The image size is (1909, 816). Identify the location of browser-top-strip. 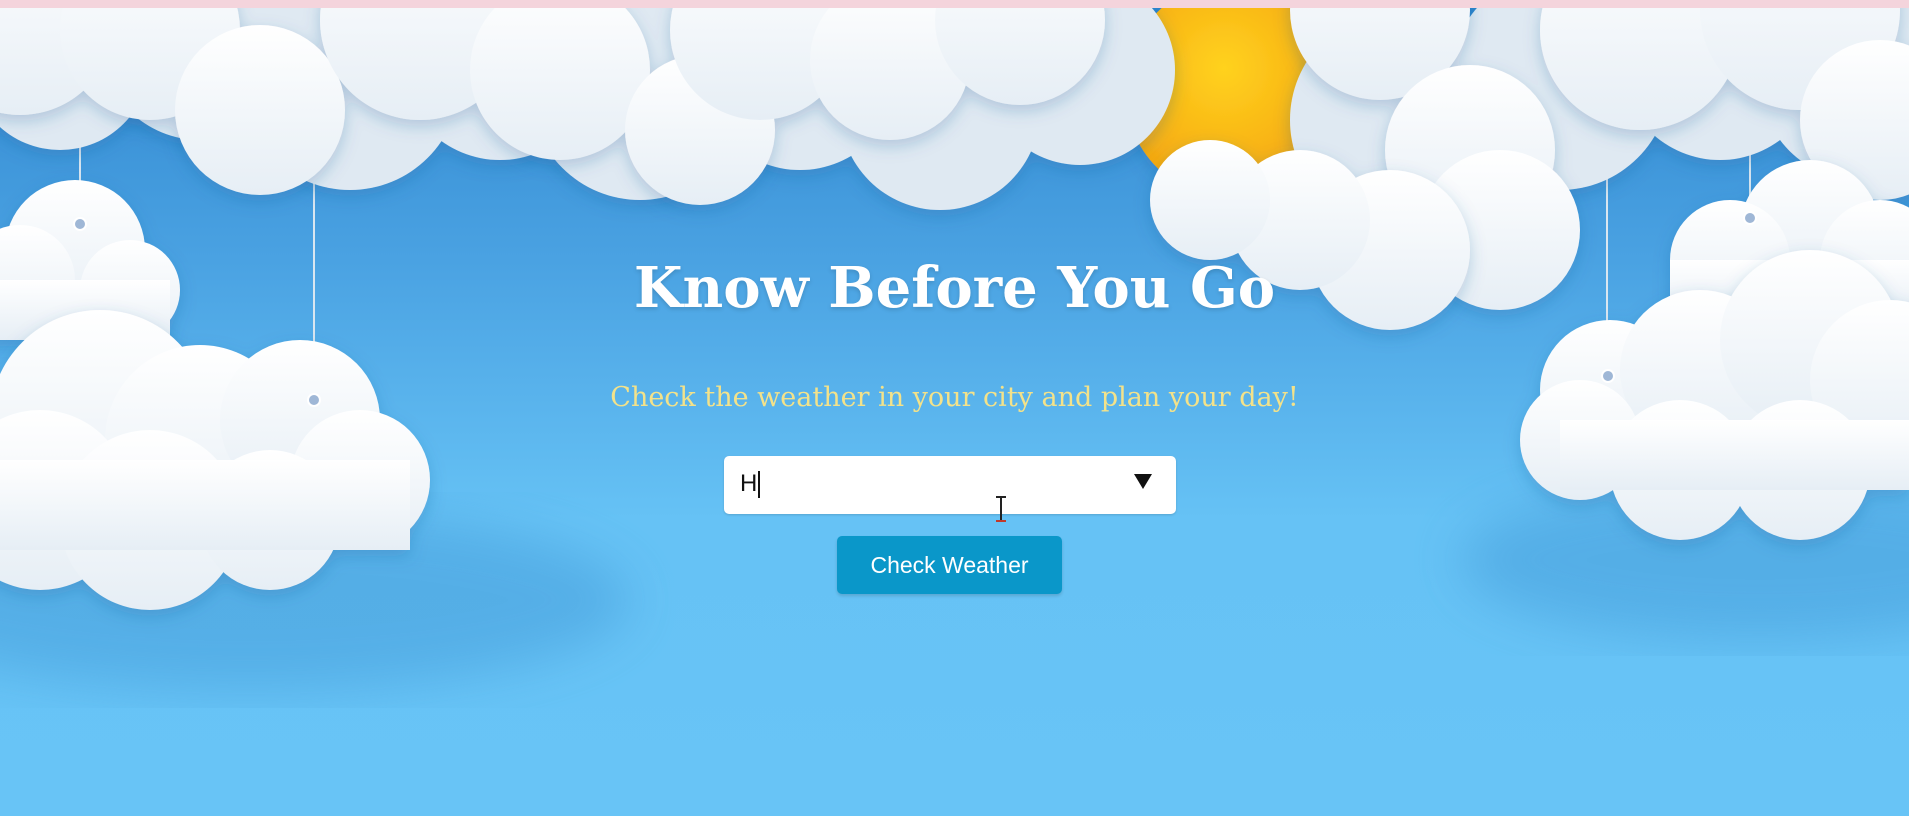
(954, 4).